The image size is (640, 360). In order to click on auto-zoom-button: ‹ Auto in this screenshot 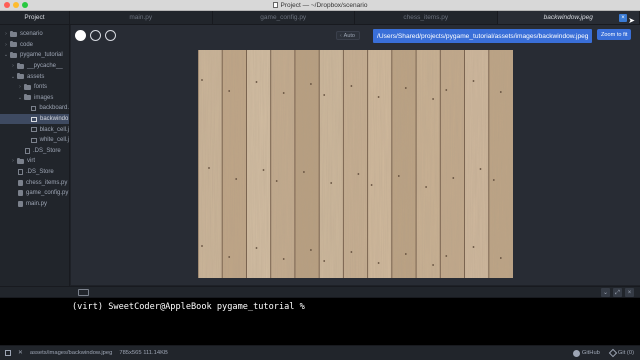, I will do `click(348, 35)`.